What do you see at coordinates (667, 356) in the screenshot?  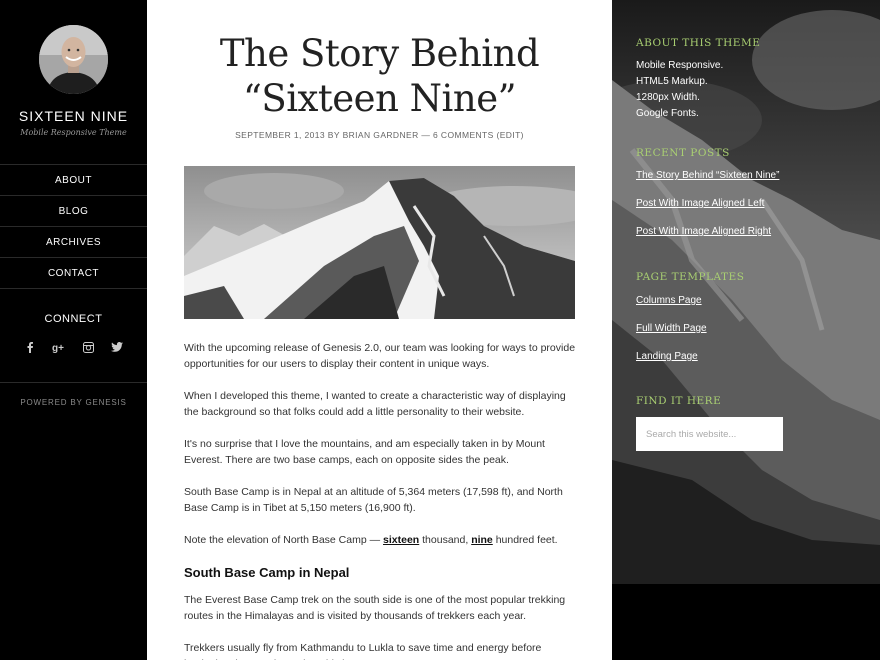 I see `template-link: Landing Page` at bounding box center [667, 356].